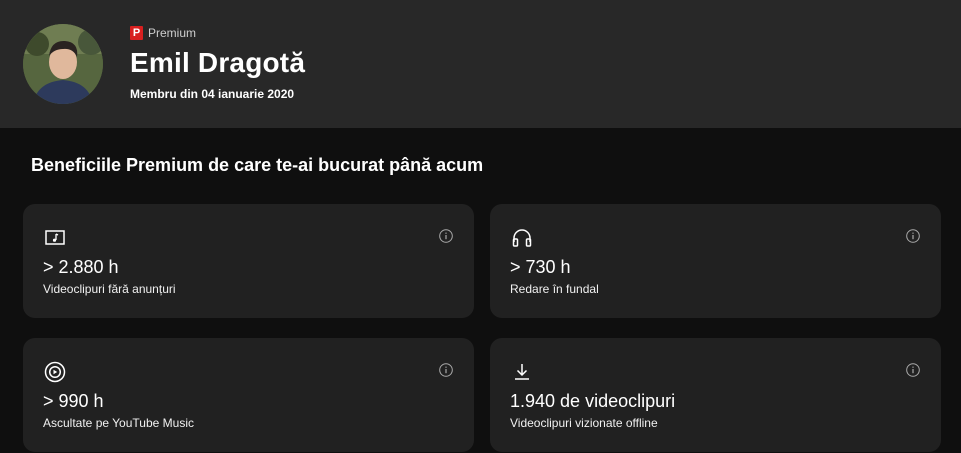 Image resolution: width=961 pixels, height=453 pixels. Describe the element at coordinates (136, 33) in the screenshot. I see `premium-logo-icon: P` at that location.